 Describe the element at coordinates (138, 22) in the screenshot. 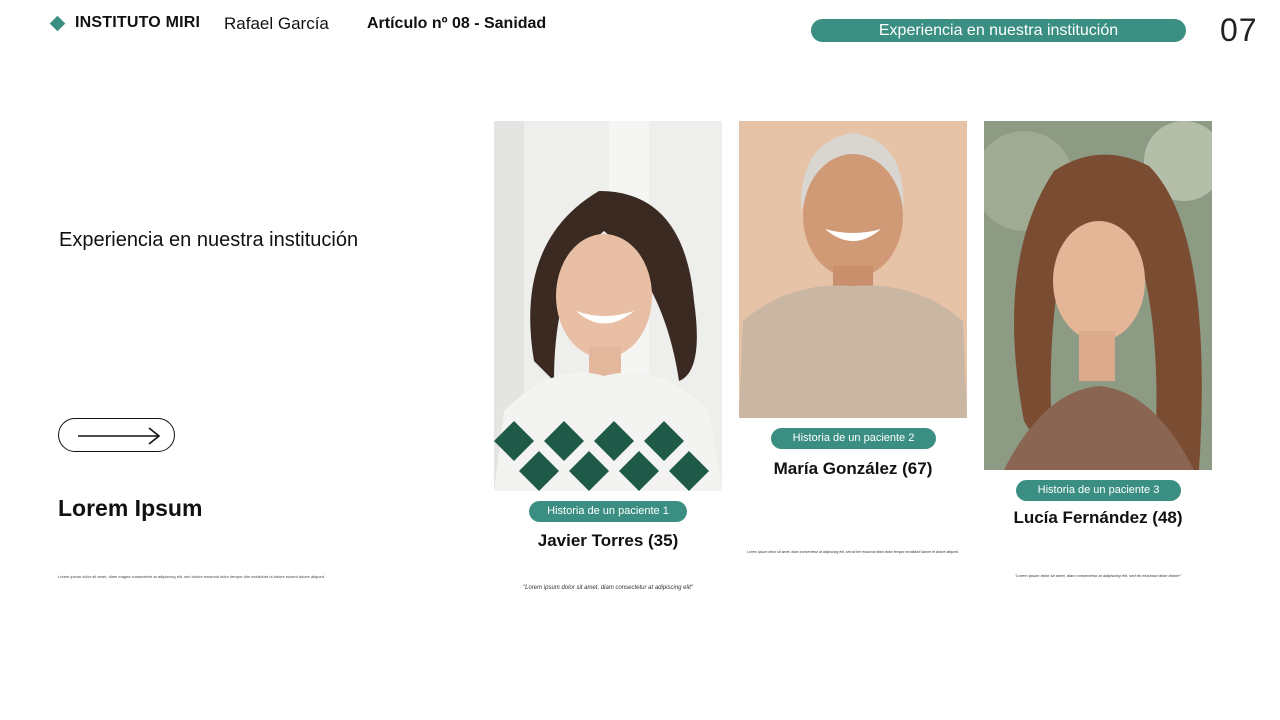

I see `brand-name: INSTITUTO MIRI` at that location.